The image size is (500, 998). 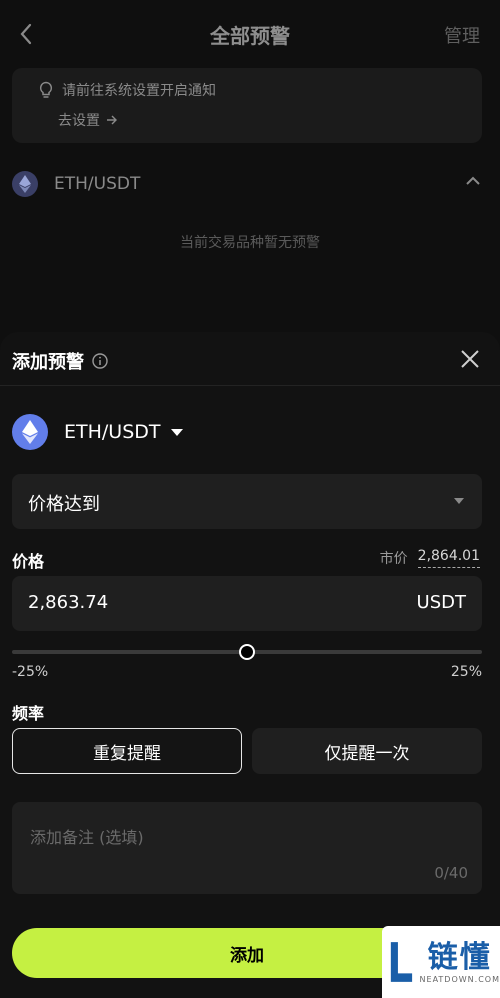 What do you see at coordinates (30, 672) in the screenshot?
I see `slider-min-label: -25%` at bounding box center [30, 672].